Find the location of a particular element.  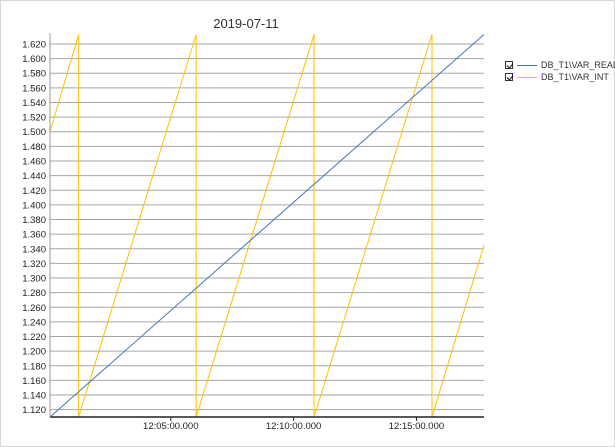

legend-item-var-int: DB_T1\VAR_INT is located at coordinates (560, 77).